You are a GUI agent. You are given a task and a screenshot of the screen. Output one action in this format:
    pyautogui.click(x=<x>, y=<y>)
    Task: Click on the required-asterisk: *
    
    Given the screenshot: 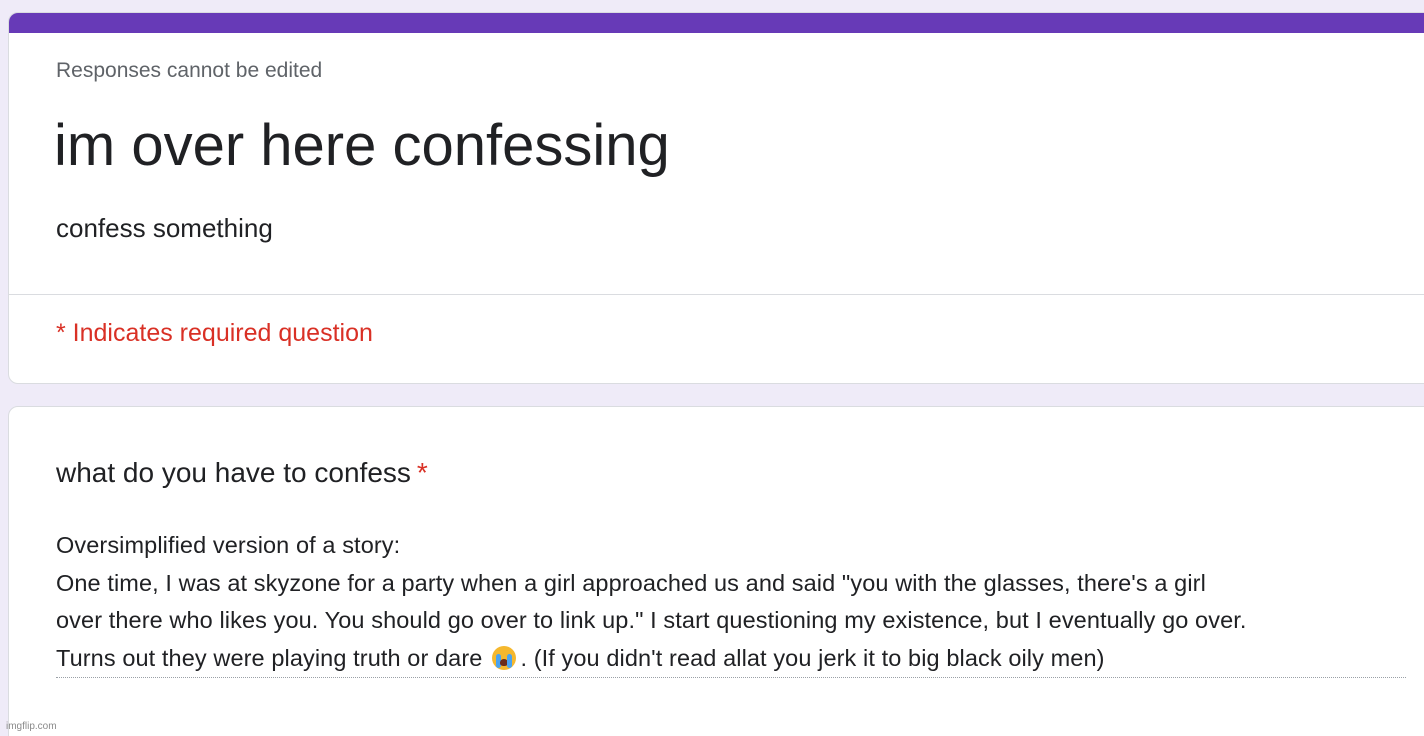 What is the action you would take?
    pyautogui.click(x=422, y=472)
    